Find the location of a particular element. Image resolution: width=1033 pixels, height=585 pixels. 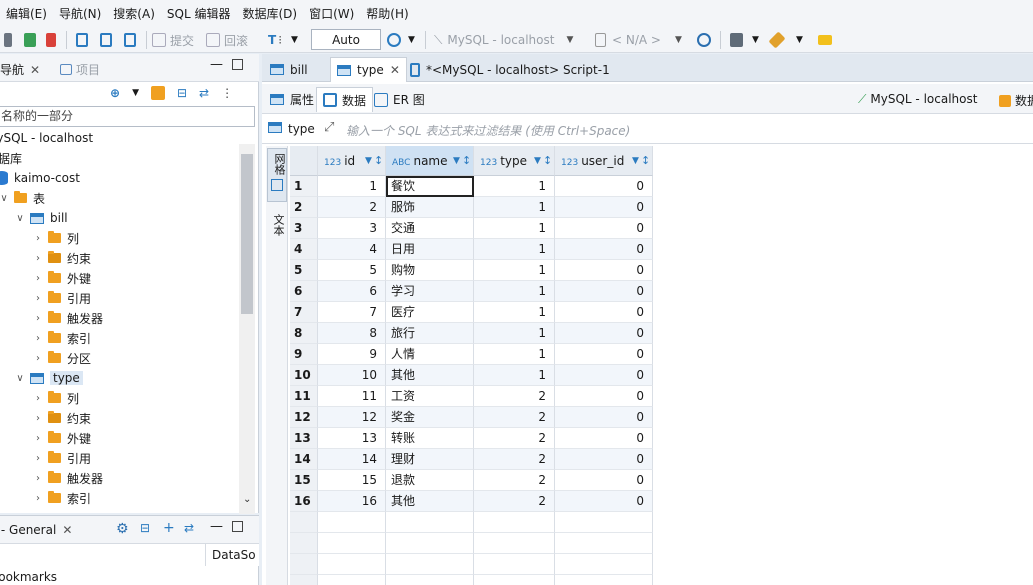

column-header-type: 123 type is located at coordinates (514, 161).